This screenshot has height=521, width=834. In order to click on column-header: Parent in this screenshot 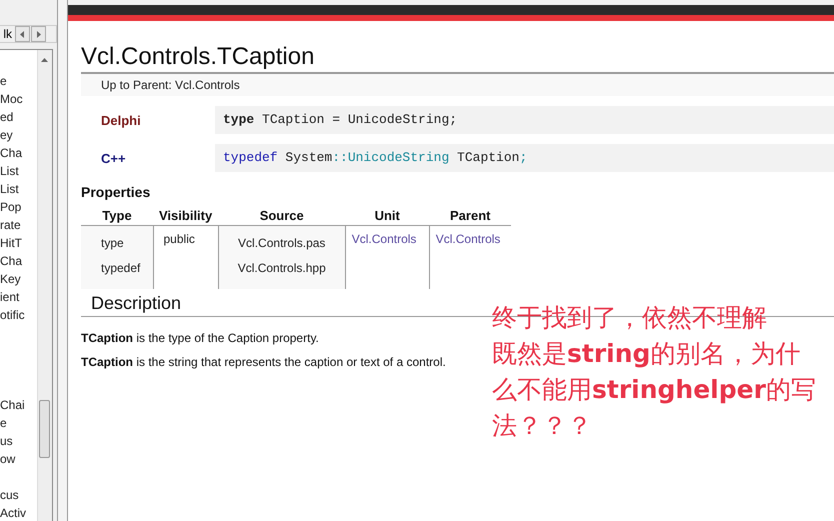, I will do `click(470, 217)`.